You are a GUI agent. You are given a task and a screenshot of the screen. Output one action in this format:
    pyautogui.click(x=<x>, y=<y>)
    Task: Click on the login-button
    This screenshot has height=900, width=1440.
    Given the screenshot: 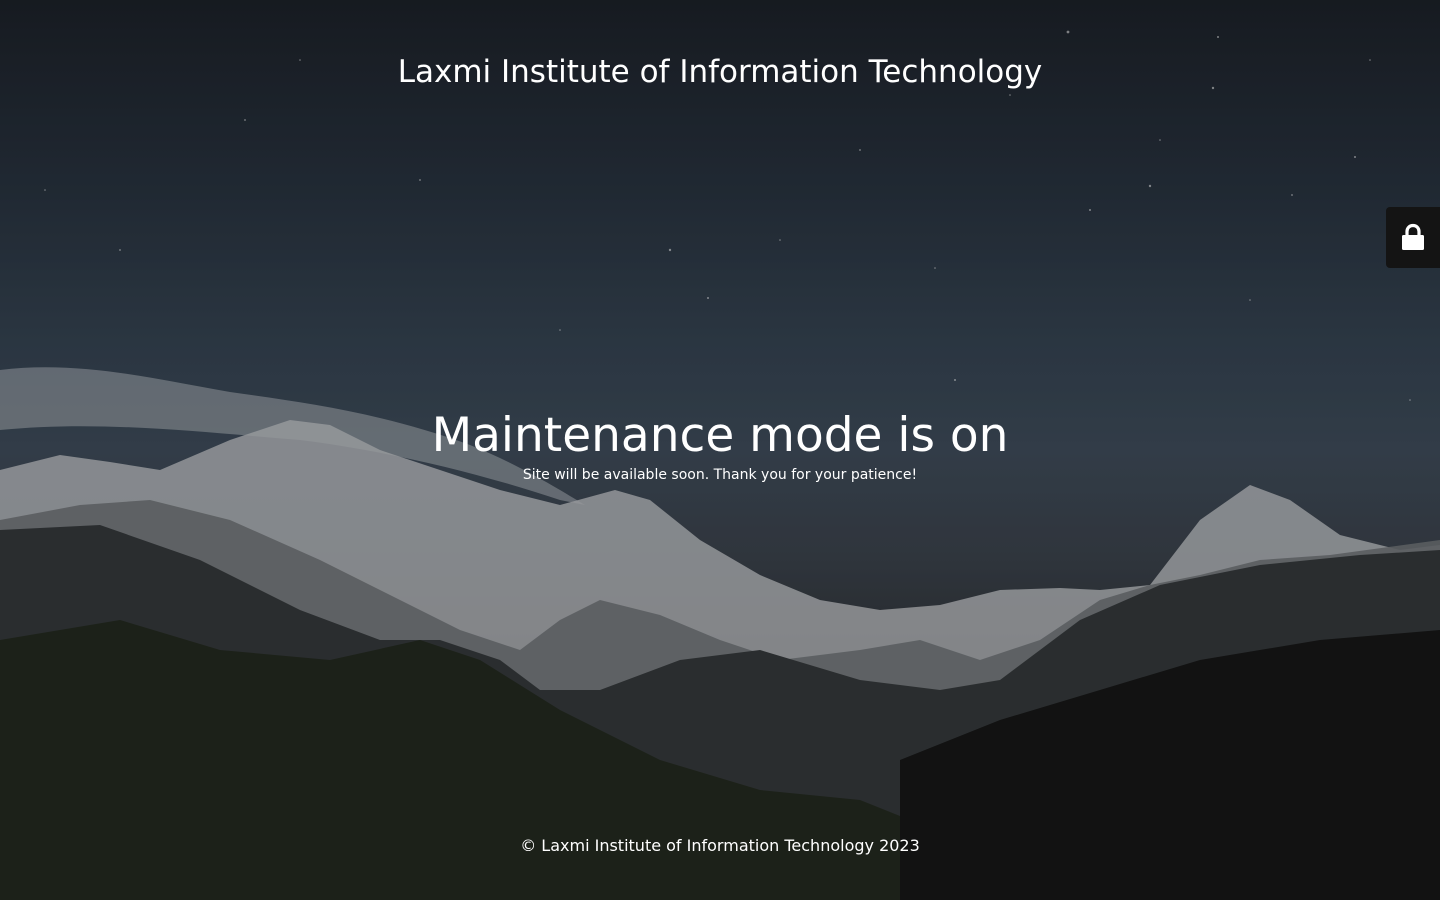 What is the action you would take?
    pyautogui.click(x=1413, y=237)
    